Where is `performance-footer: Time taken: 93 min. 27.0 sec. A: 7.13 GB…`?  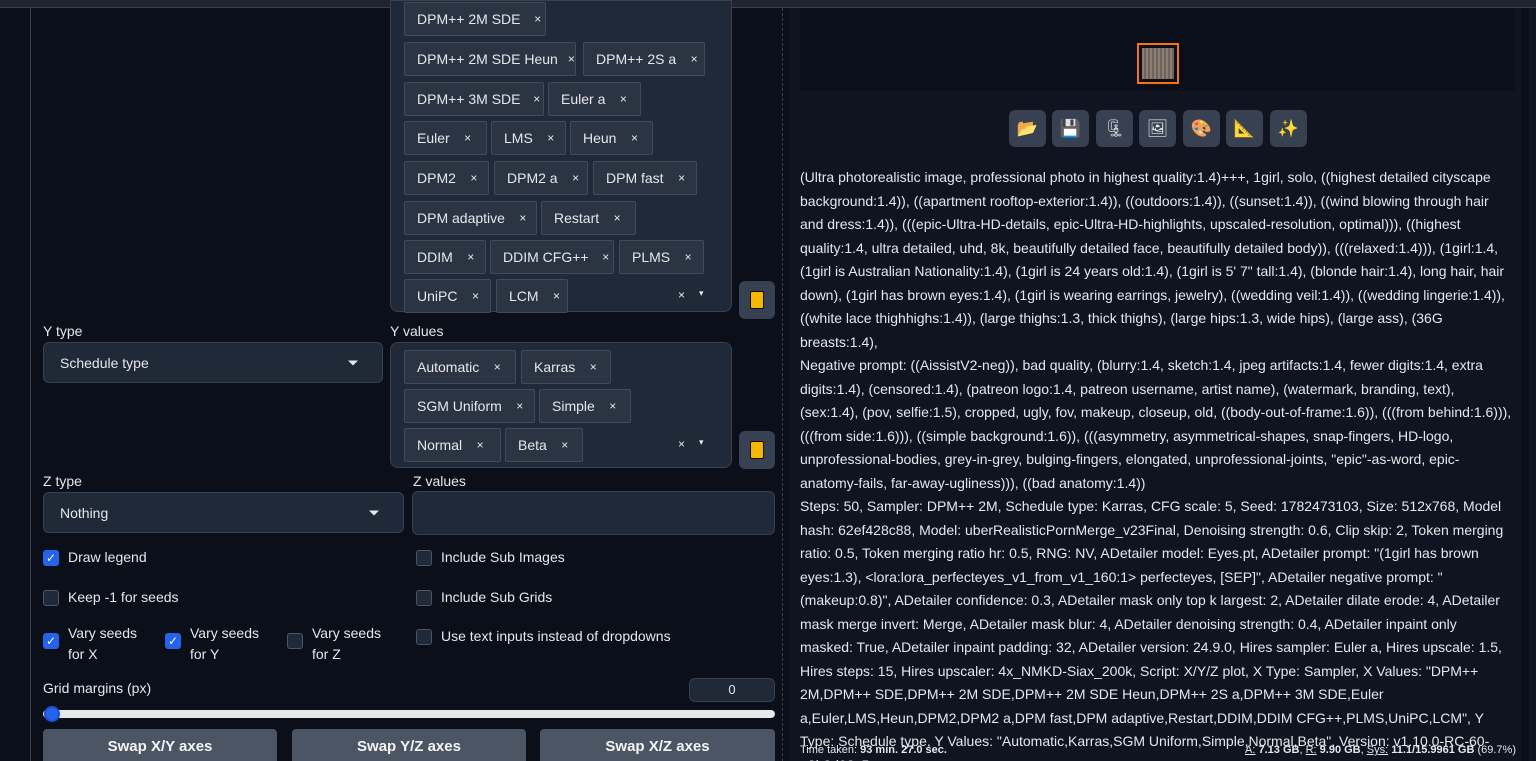 performance-footer: Time taken: 93 min. 27.0 sec. A: 7.13 GB… is located at coordinates (1158, 750).